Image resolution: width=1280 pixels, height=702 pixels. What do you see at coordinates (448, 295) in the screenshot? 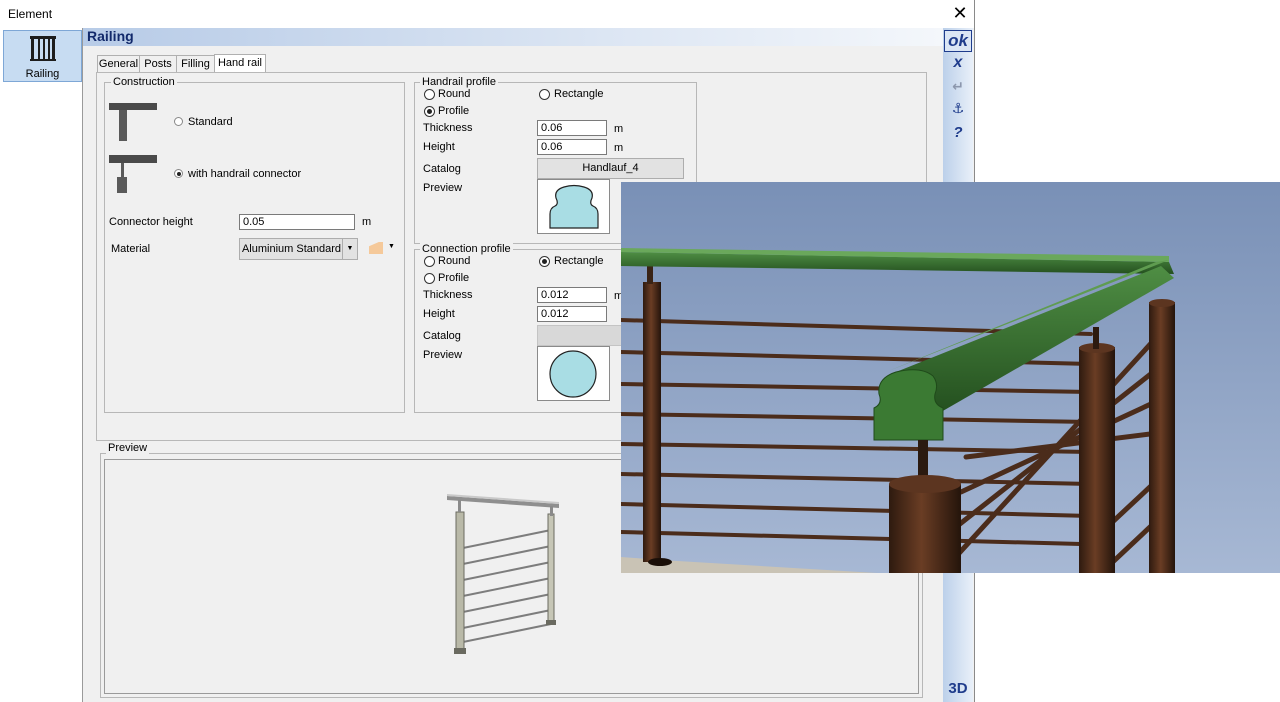
I see `connection-thickness-label: Thickness` at bounding box center [448, 295].